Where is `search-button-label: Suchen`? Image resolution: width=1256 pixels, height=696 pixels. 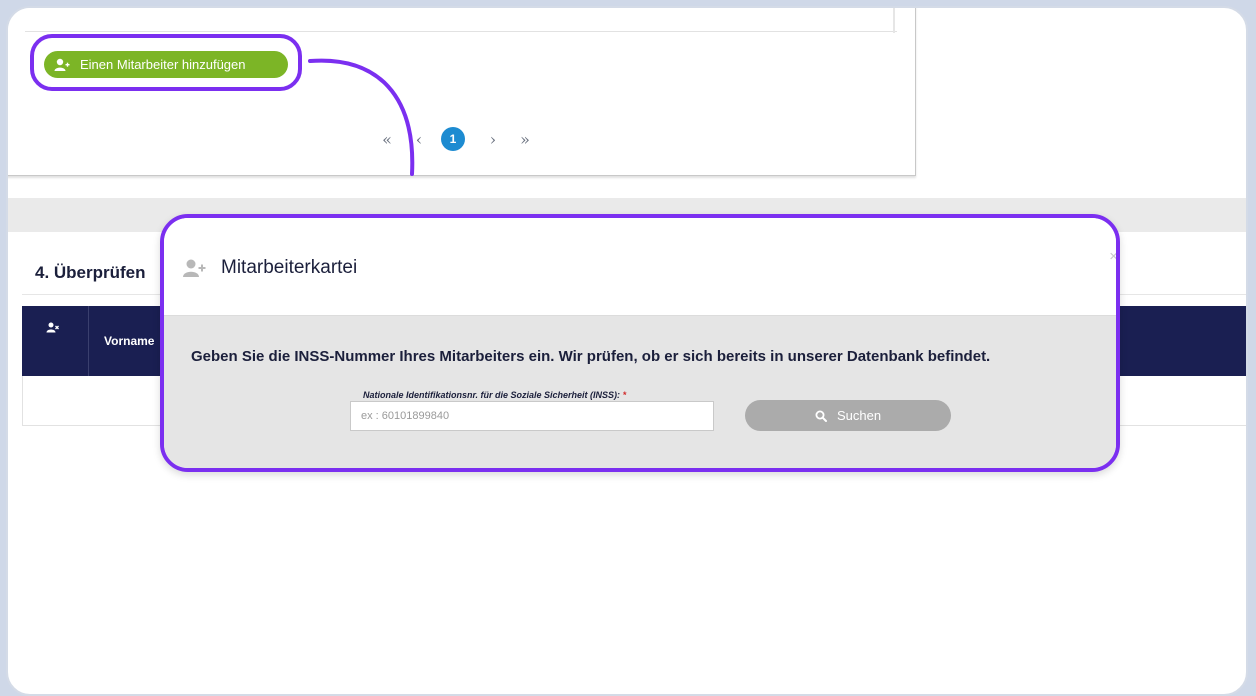
search-button-label: Suchen is located at coordinates (859, 415).